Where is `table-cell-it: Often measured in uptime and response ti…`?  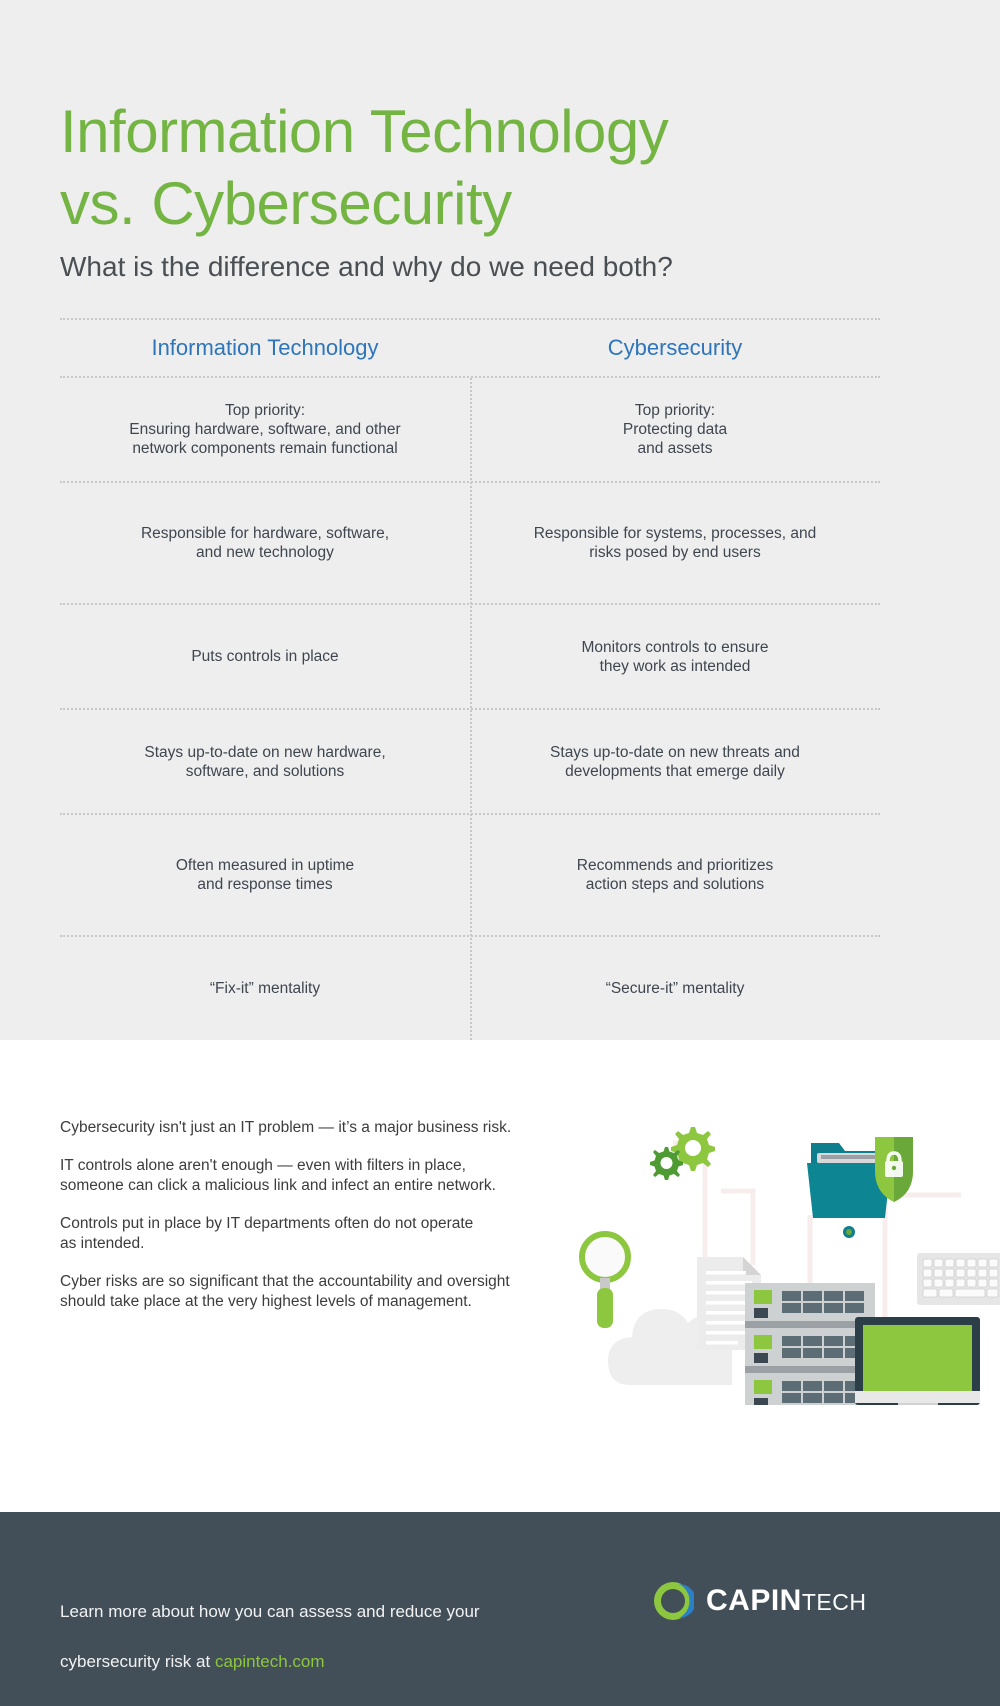 table-cell-it: Often measured in uptime and response ti… is located at coordinates (265, 875).